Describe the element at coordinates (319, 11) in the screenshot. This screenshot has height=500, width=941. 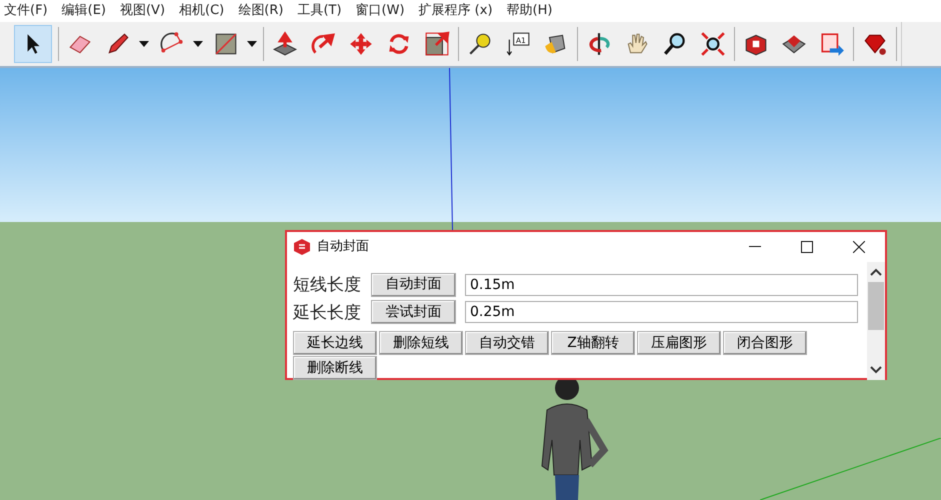
I see `menu-item: 工具(T)` at that location.